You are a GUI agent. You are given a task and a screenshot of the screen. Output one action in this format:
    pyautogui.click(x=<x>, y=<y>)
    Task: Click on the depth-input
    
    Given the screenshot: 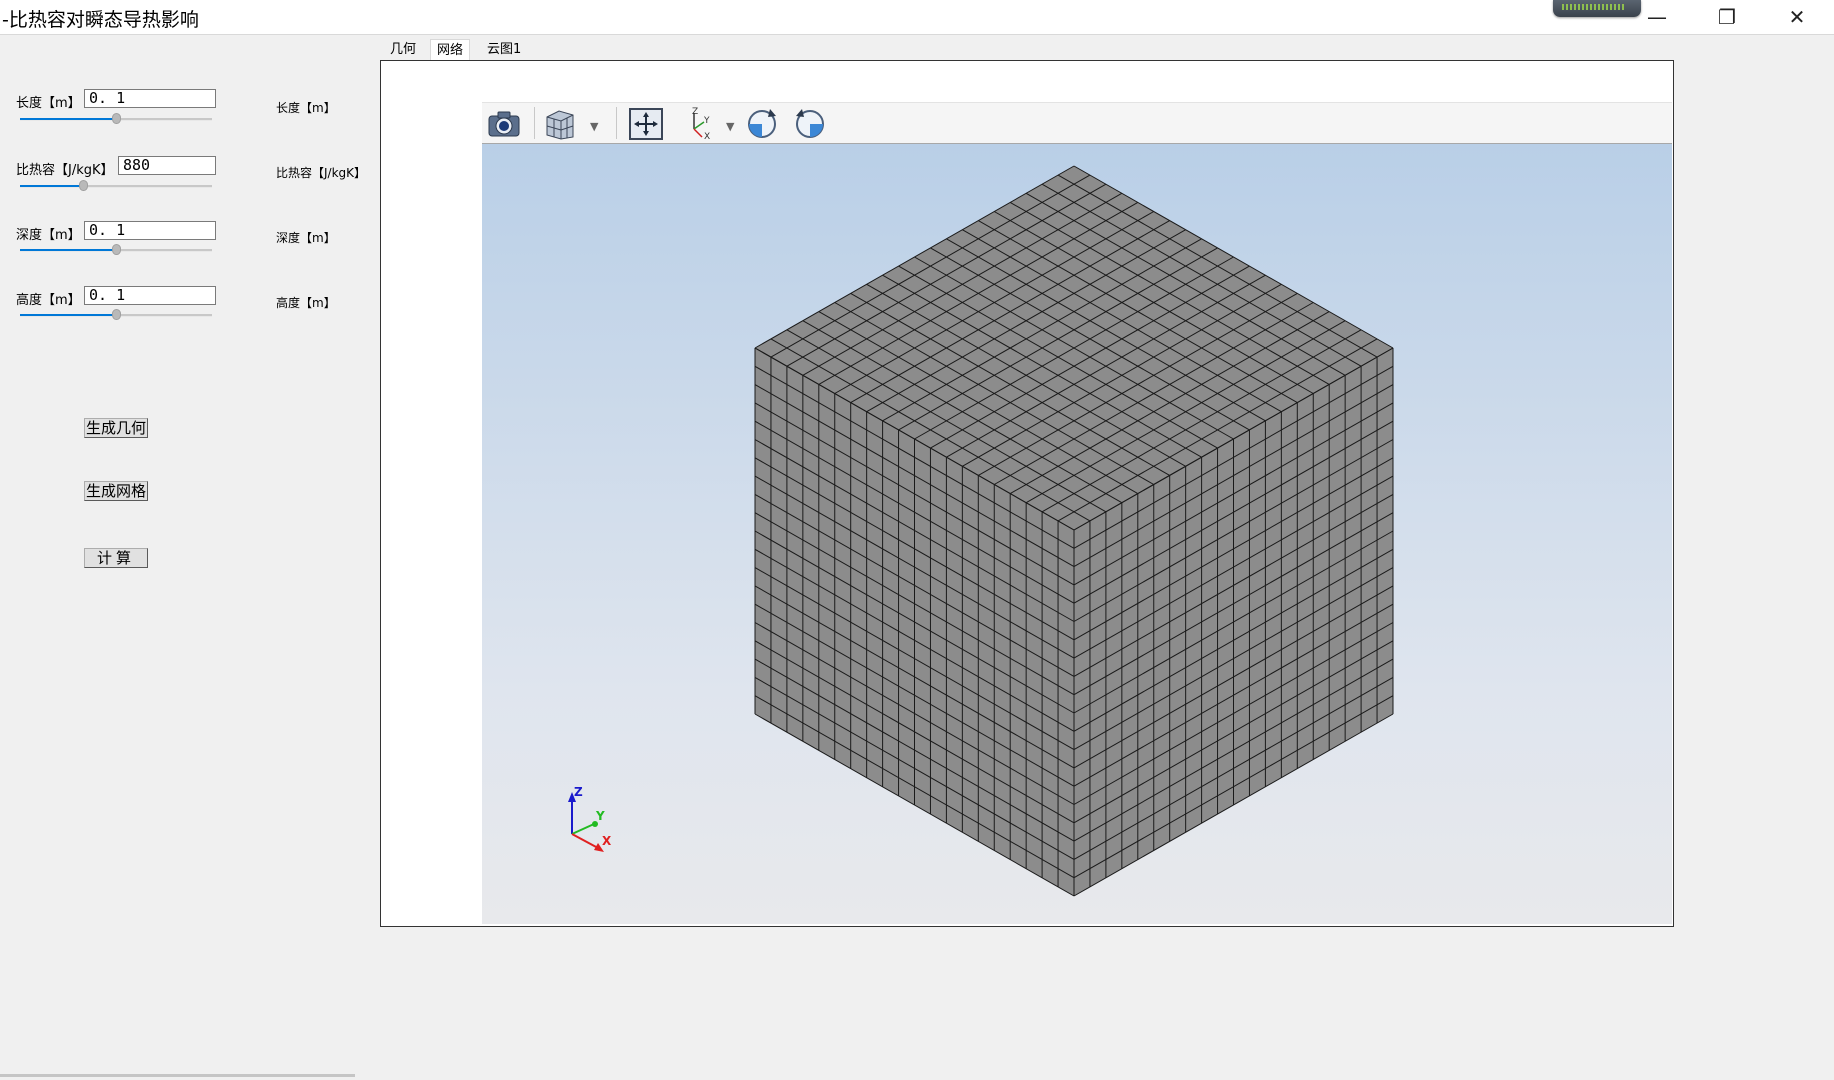 What is the action you would take?
    pyautogui.click(x=150, y=230)
    